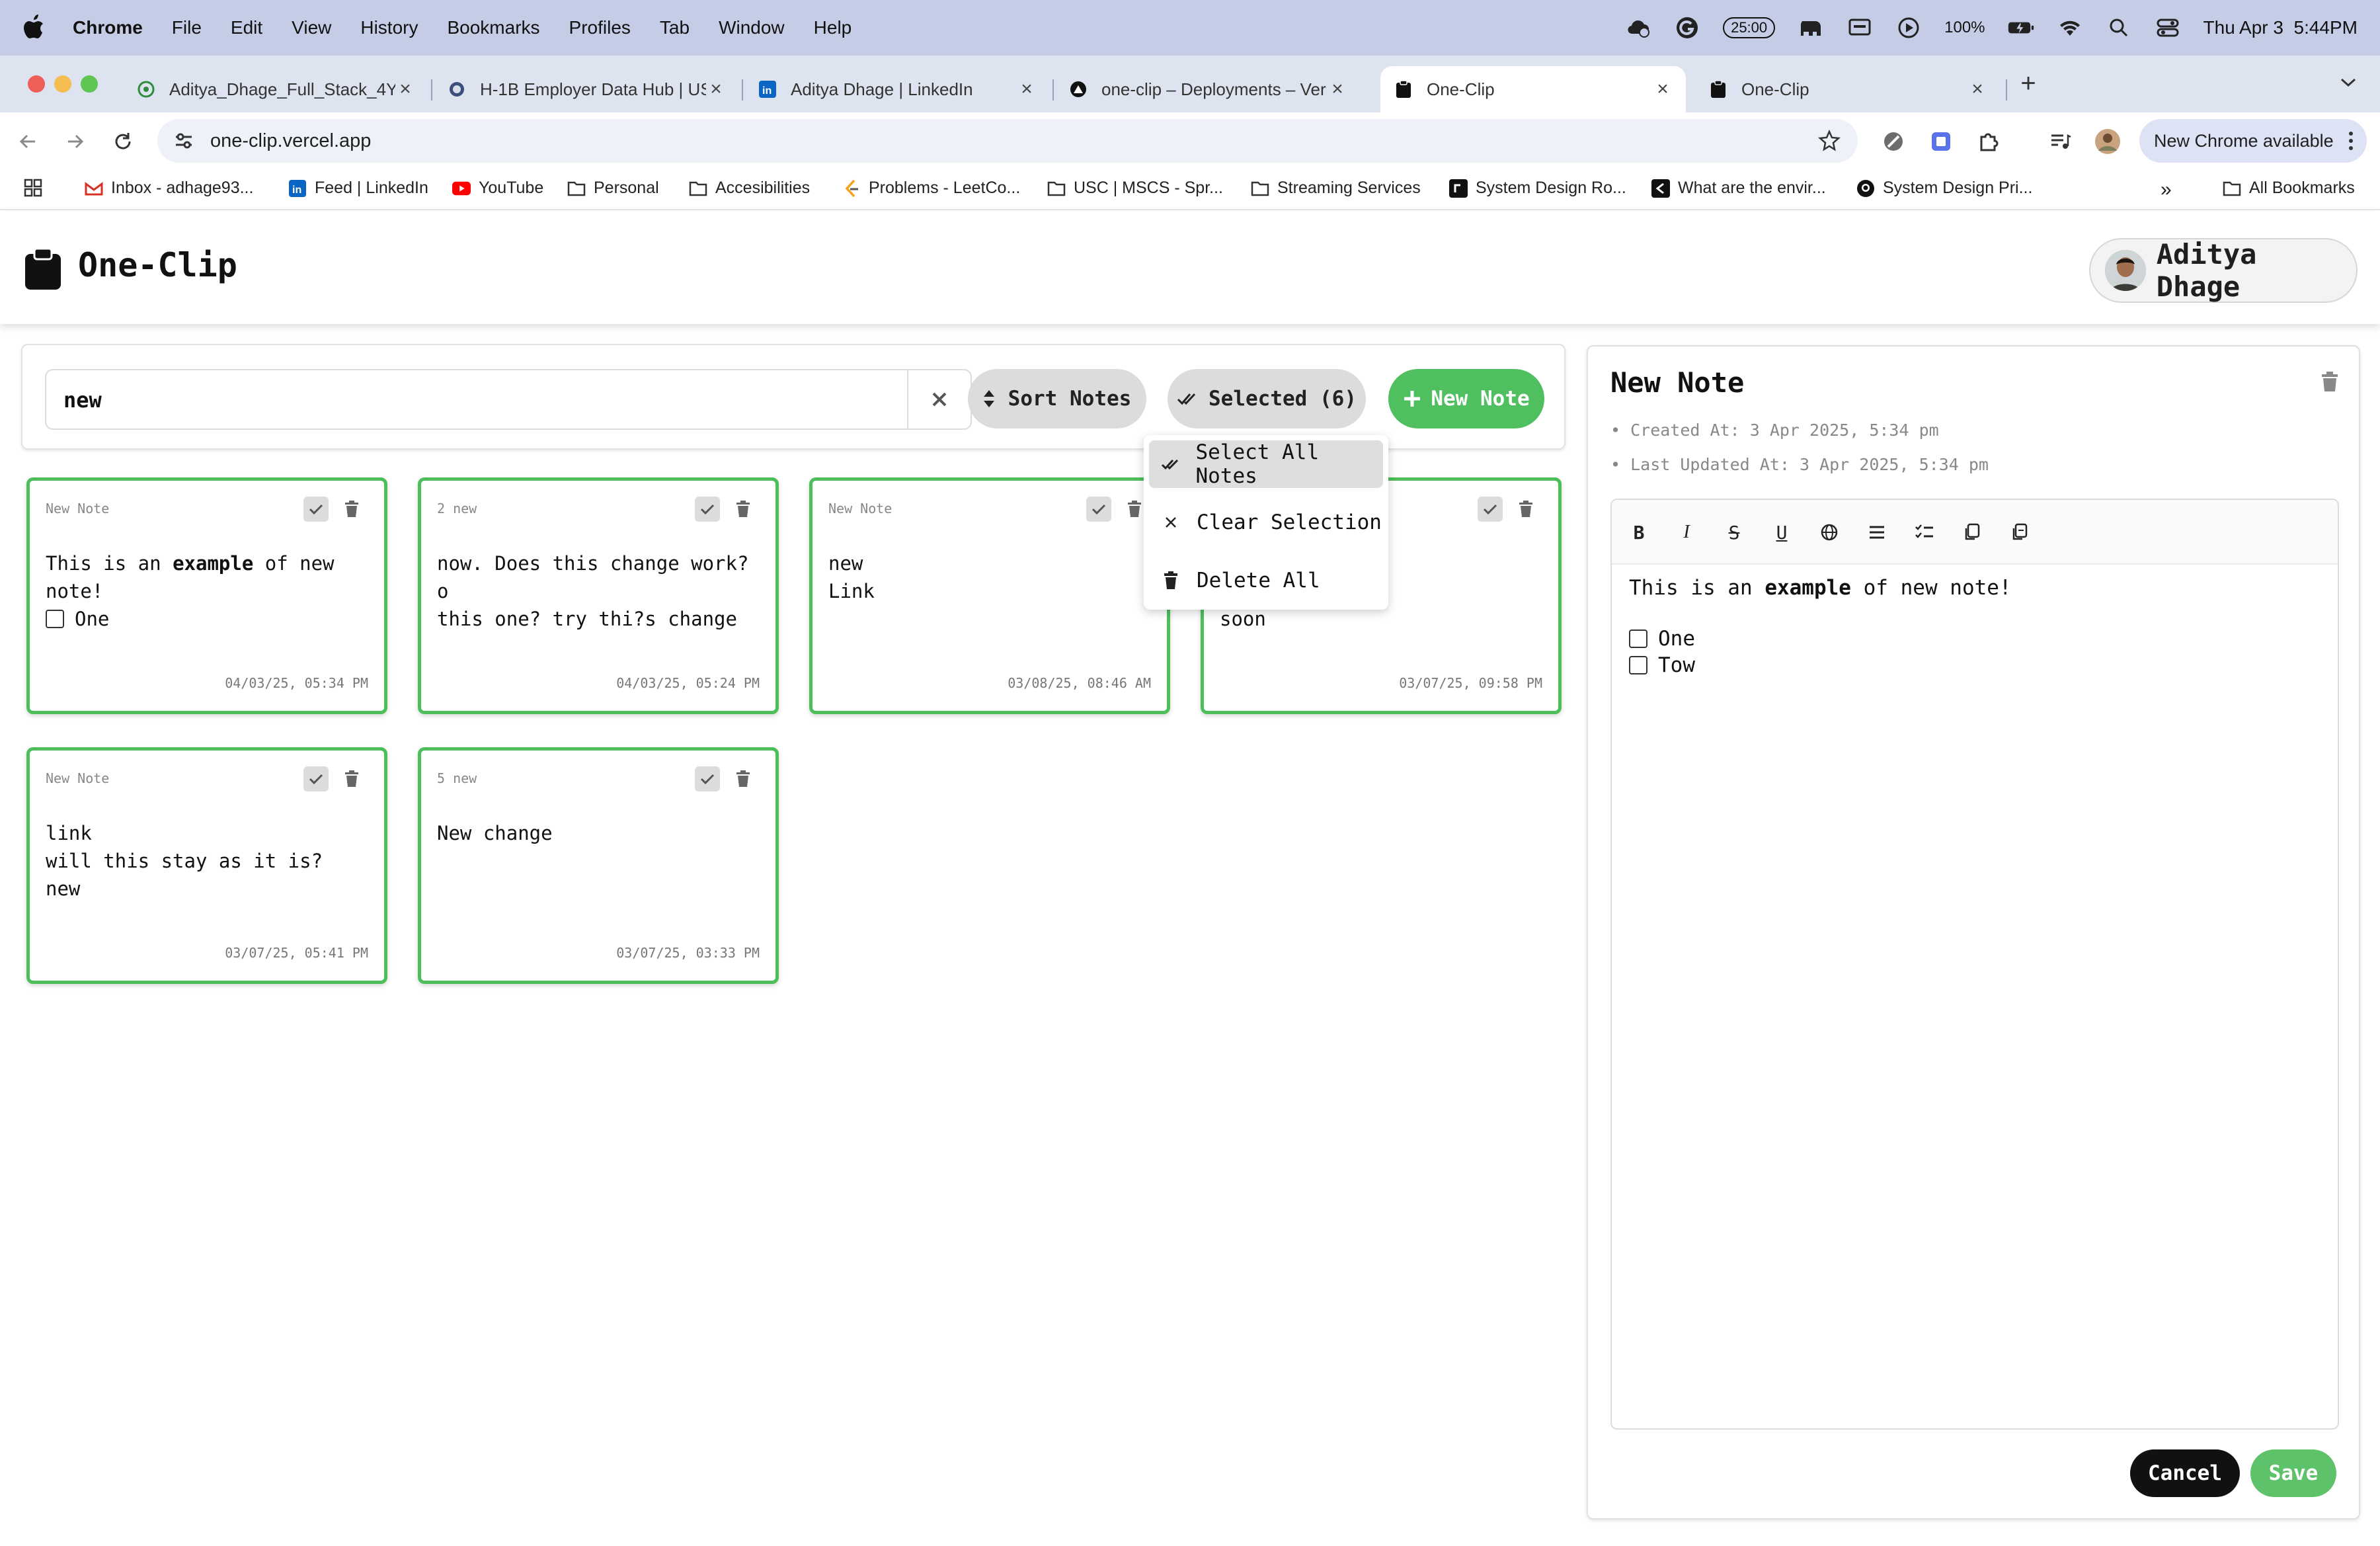 Image resolution: width=2380 pixels, height=1546 pixels. I want to click on editor-note-title: New Note, so click(1677, 382).